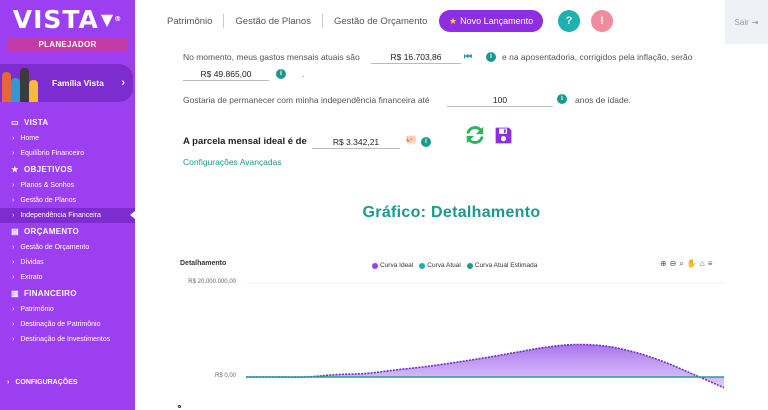 Image resolution: width=768 pixels, height=410 pixels. I want to click on family-selector: Família Vista ›, so click(66, 83).